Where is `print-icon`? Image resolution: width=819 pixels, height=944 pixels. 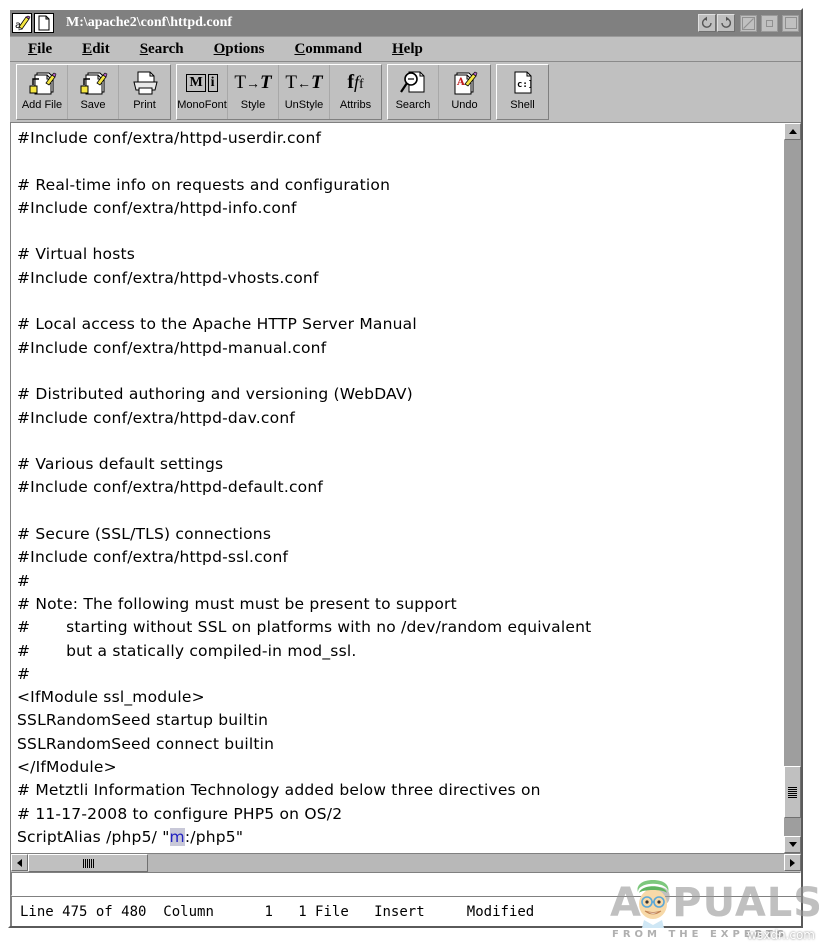 print-icon is located at coordinates (145, 83).